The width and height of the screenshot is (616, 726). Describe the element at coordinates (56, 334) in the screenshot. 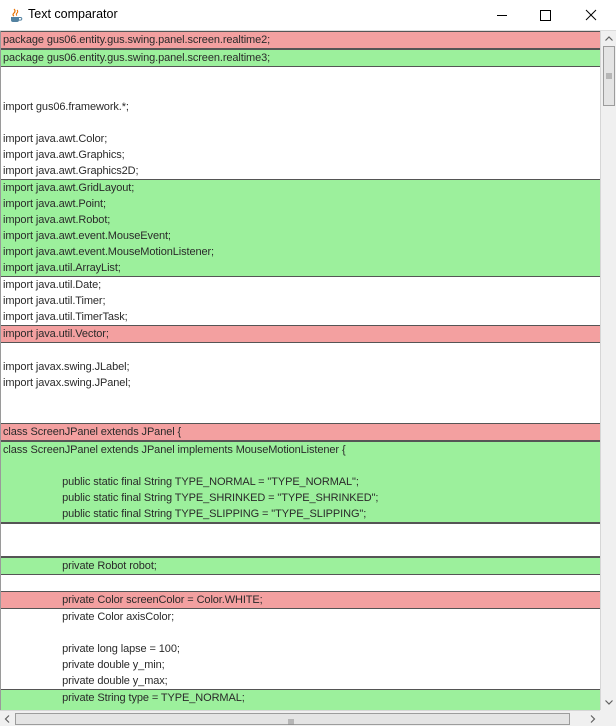

I see `code-line: import java.util.Vector;` at that location.